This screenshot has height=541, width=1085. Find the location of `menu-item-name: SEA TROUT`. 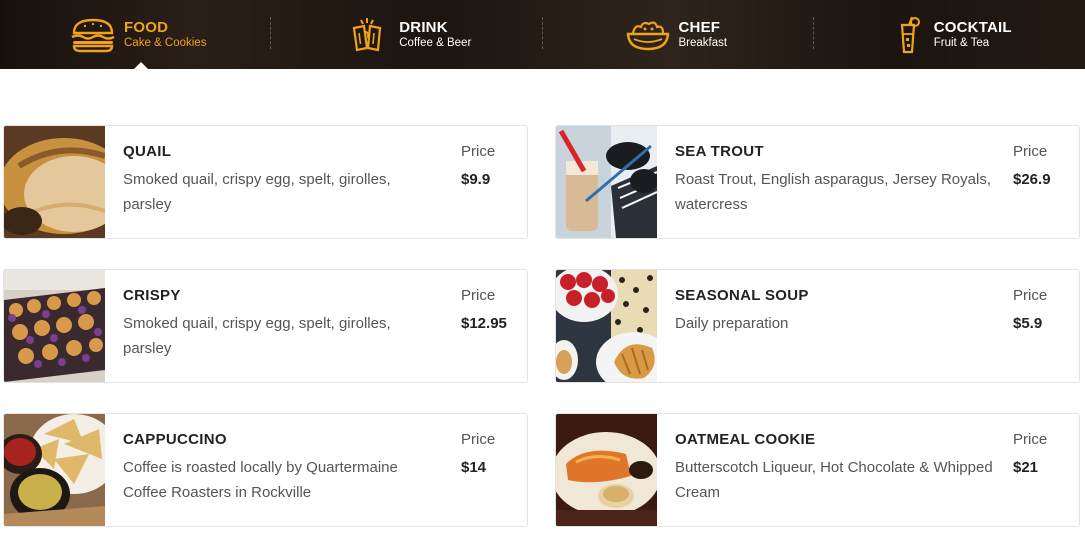

menu-item-name: SEA TROUT is located at coordinates (719, 151).